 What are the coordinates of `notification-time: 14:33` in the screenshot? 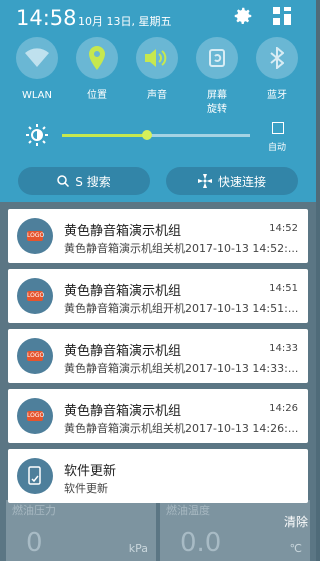 It's located at (283, 348).